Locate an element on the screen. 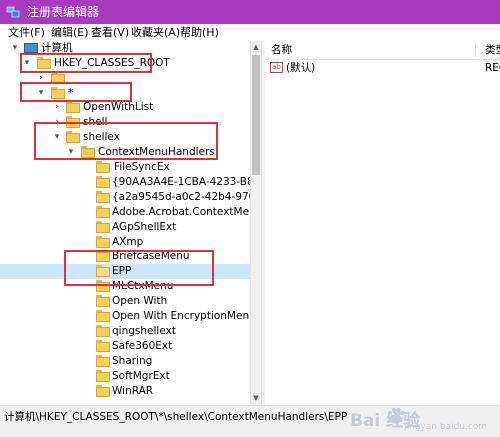  paw-icon is located at coordinates (396, 415).